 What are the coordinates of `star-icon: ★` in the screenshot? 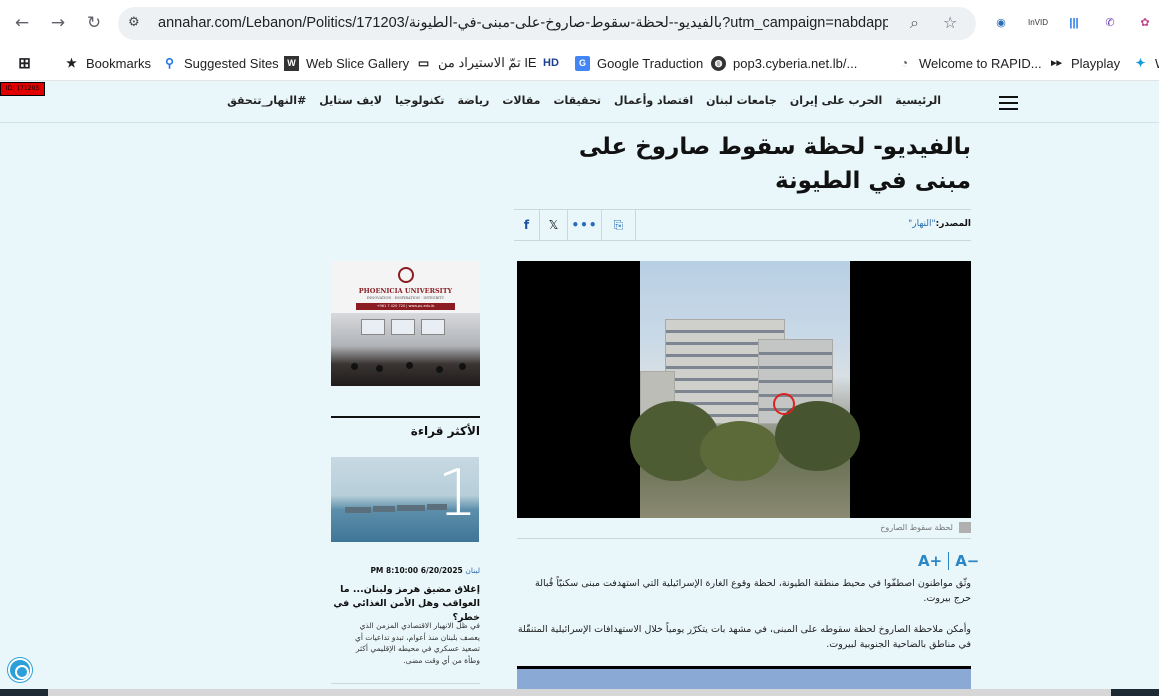 It's located at (71, 62).